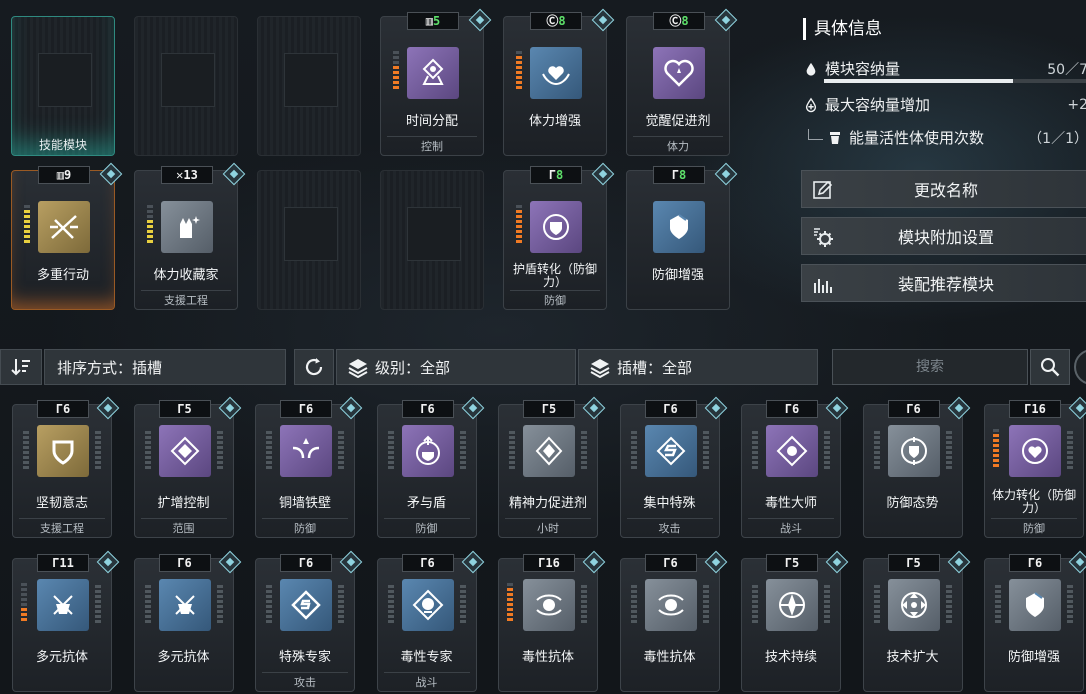 This screenshot has width=1086, height=694. Describe the element at coordinates (309, 467) in the screenshot. I see `inventory-module-card: Γ6 铜墙铁壁 防御` at that location.